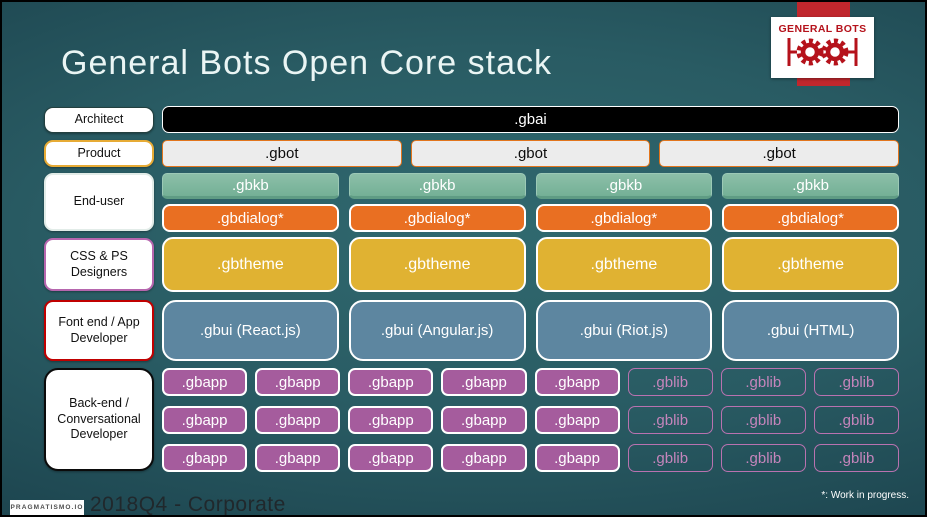 This screenshot has width=927, height=517. What do you see at coordinates (307, 63) in the screenshot?
I see `page-title: General Bots Open Core stack` at bounding box center [307, 63].